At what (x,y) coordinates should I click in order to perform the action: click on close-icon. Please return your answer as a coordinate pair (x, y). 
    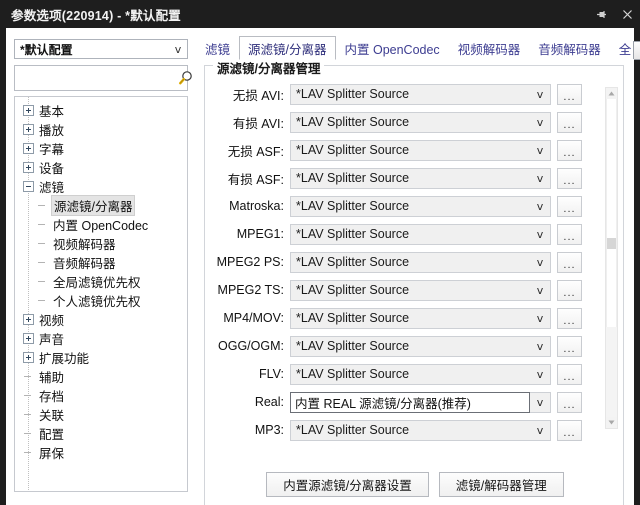
    Looking at the image, I should click on (627, 14).